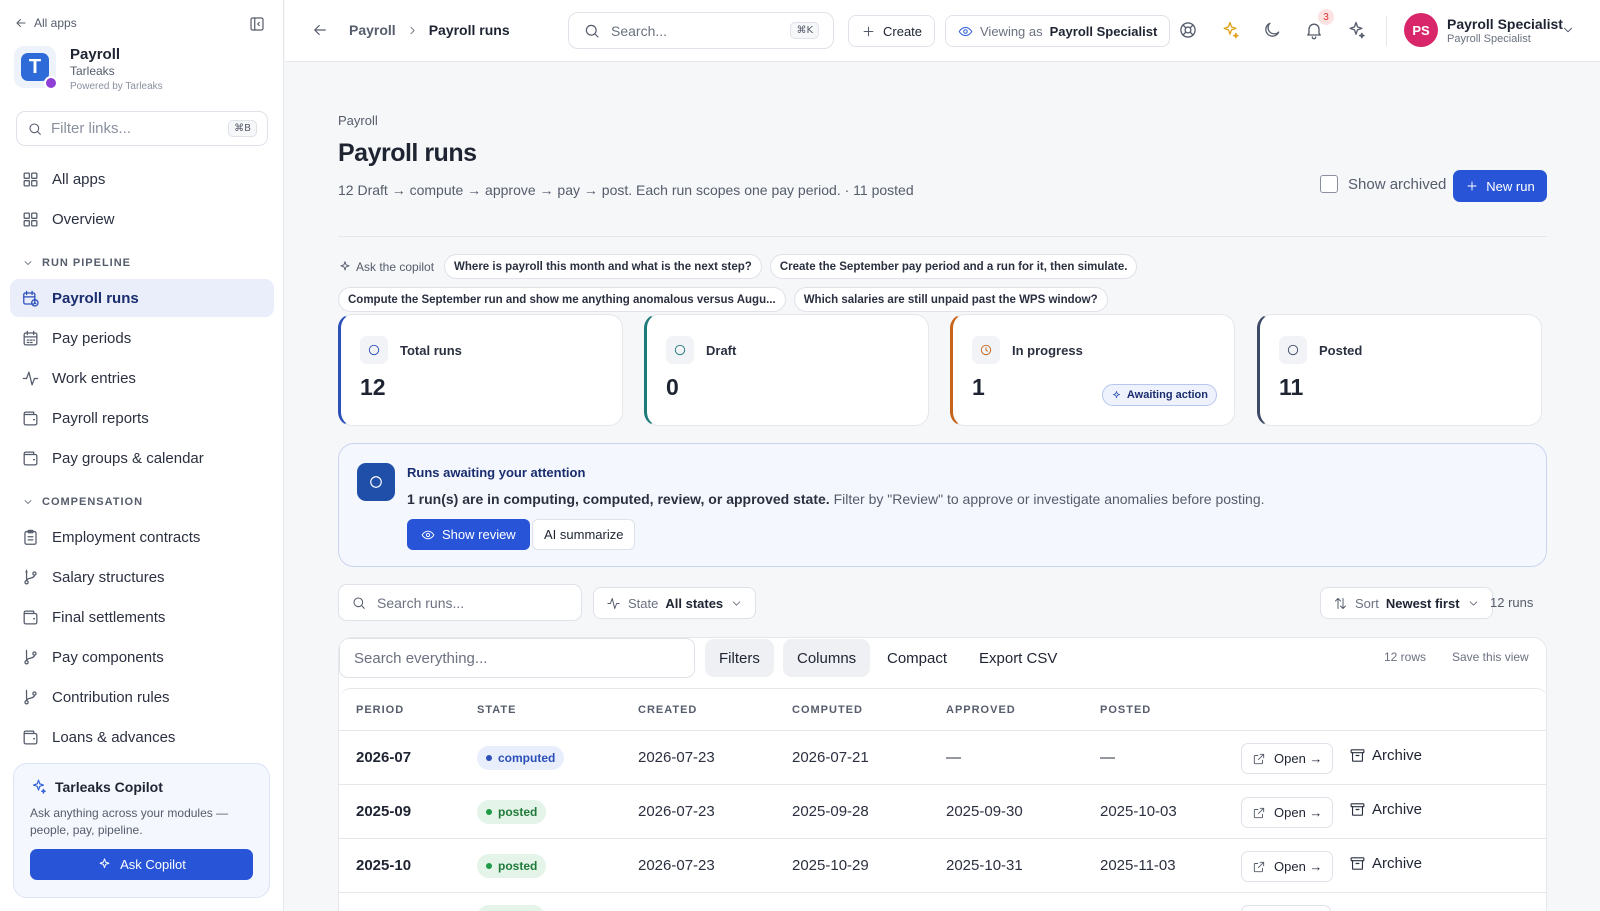 The image size is (1600, 911). What do you see at coordinates (917, 658) in the screenshot?
I see `compact-button: Compact` at bounding box center [917, 658].